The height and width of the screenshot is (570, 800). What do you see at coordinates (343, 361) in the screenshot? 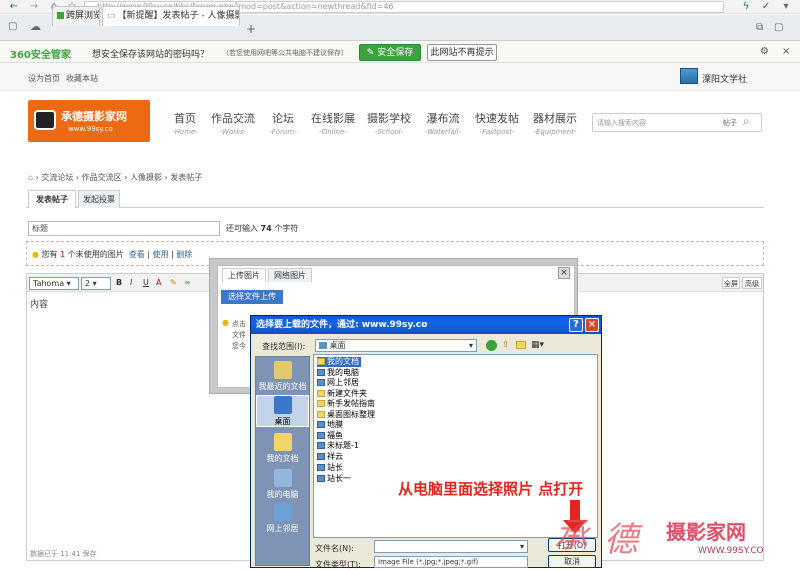
I see `file-name: 我的文档` at bounding box center [343, 361].